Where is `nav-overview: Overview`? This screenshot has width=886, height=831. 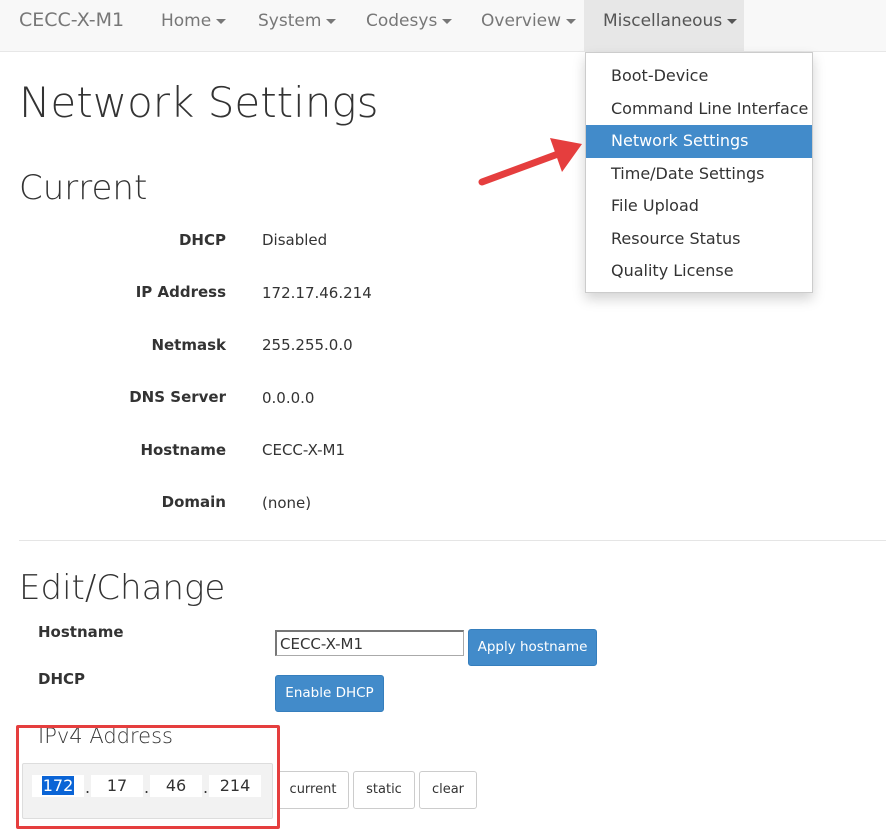
nav-overview: Overview is located at coordinates (529, 26).